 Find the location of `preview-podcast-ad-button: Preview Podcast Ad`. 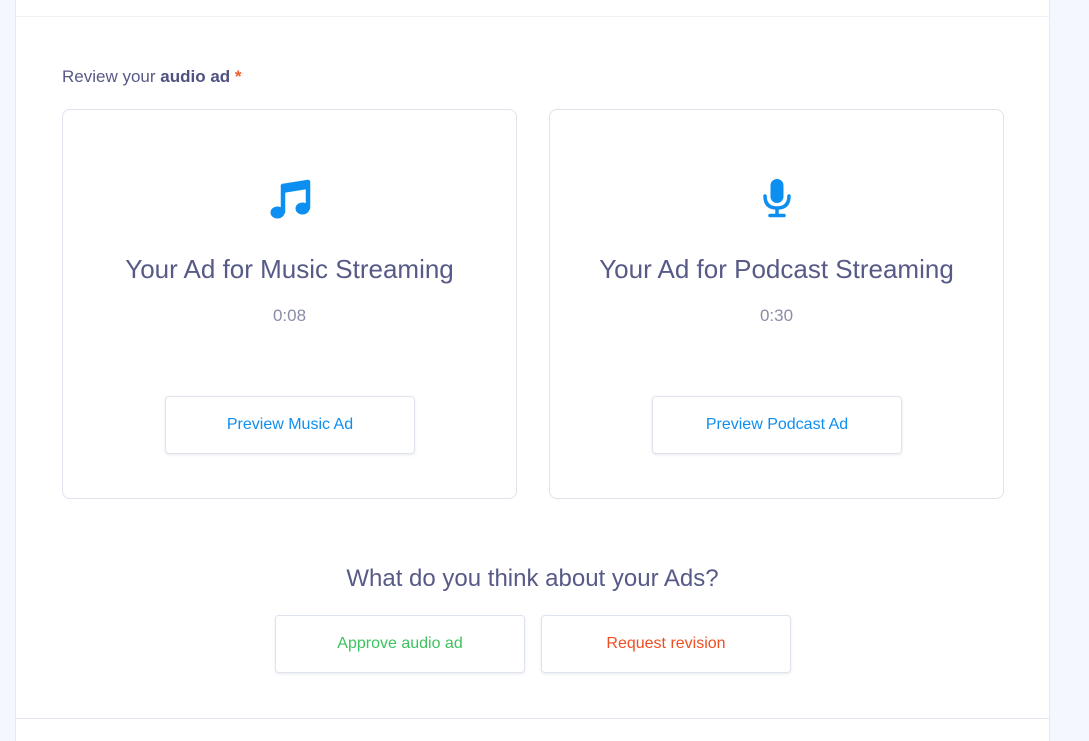

preview-podcast-ad-button: Preview Podcast Ad is located at coordinates (777, 425).